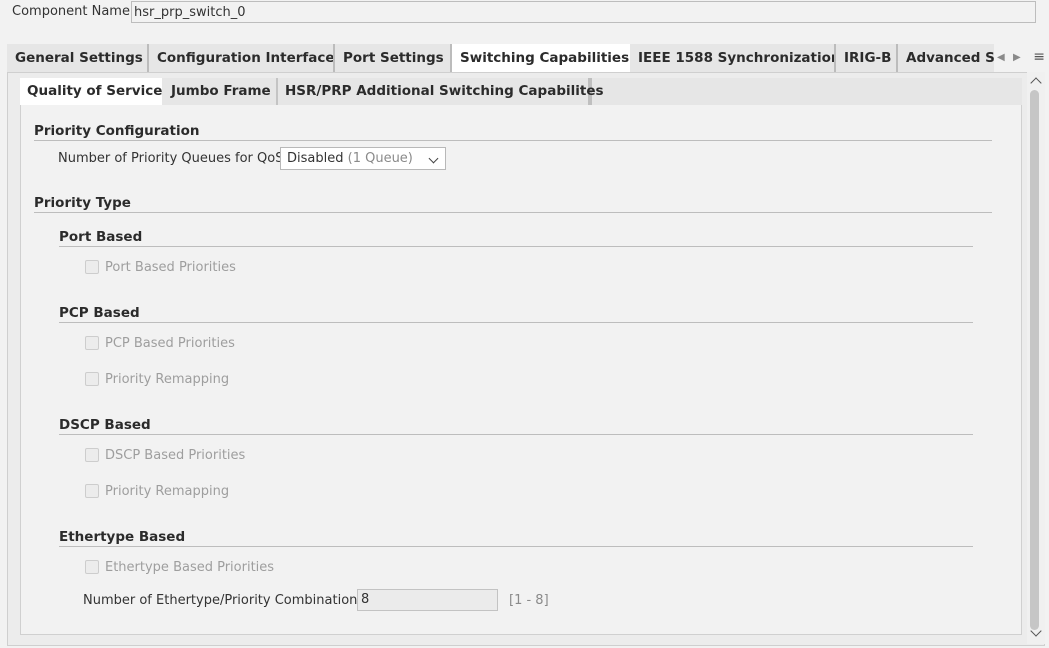 This screenshot has height=648, width=1049. What do you see at coordinates (92, 567) in the screenshot?
I see `ethertype-based-priorities-checkbox` at bounding box center [92, 567].